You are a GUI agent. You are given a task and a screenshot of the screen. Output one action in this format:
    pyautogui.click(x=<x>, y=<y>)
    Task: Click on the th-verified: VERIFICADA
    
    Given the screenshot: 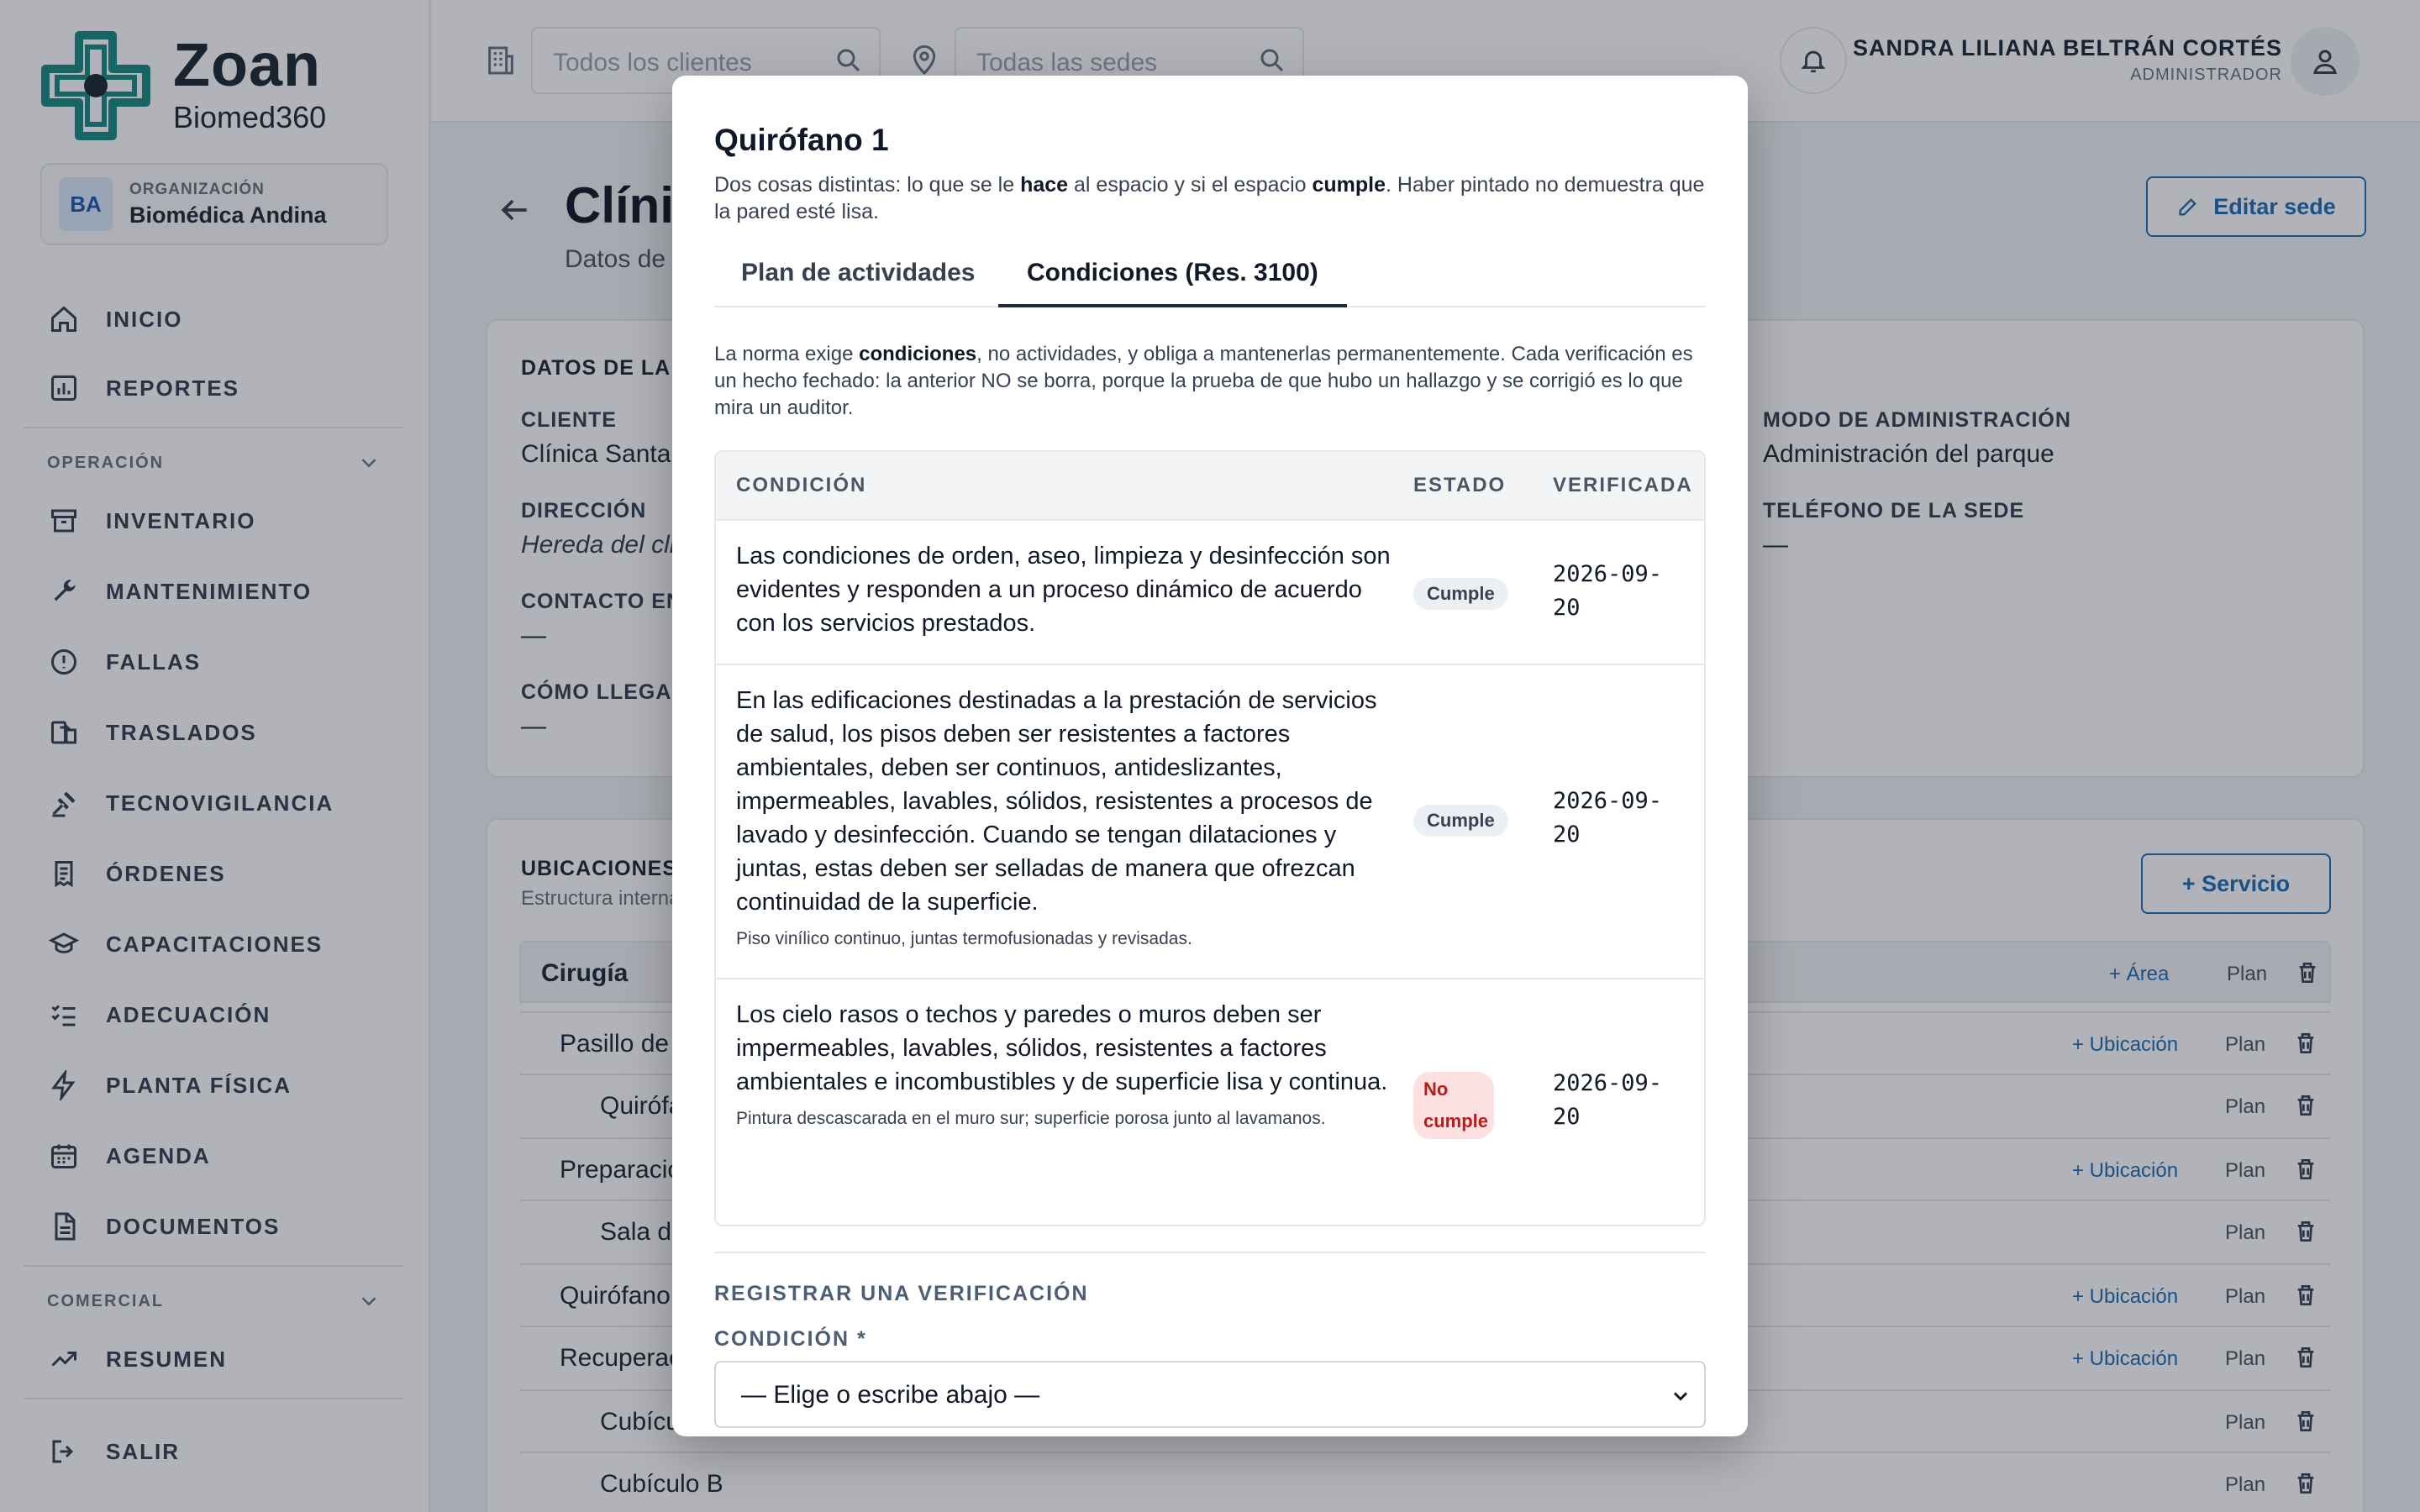 What is the action you would take?
    pyautogui.click(x=1623, y=485)
    